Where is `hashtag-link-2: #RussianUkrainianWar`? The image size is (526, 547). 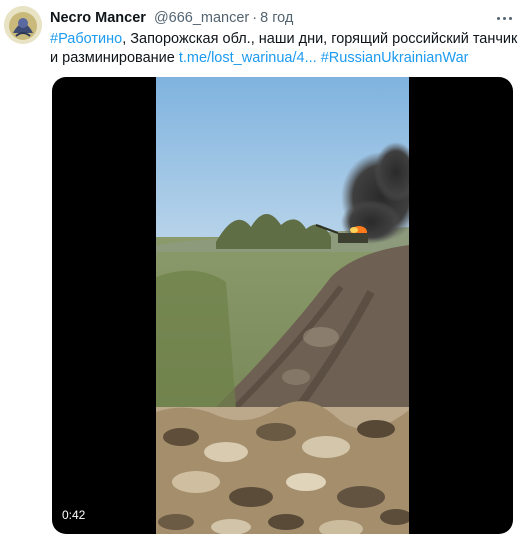
hashtag-link-2: #RussianUkrainianWar is located at coordinates (395, 58).